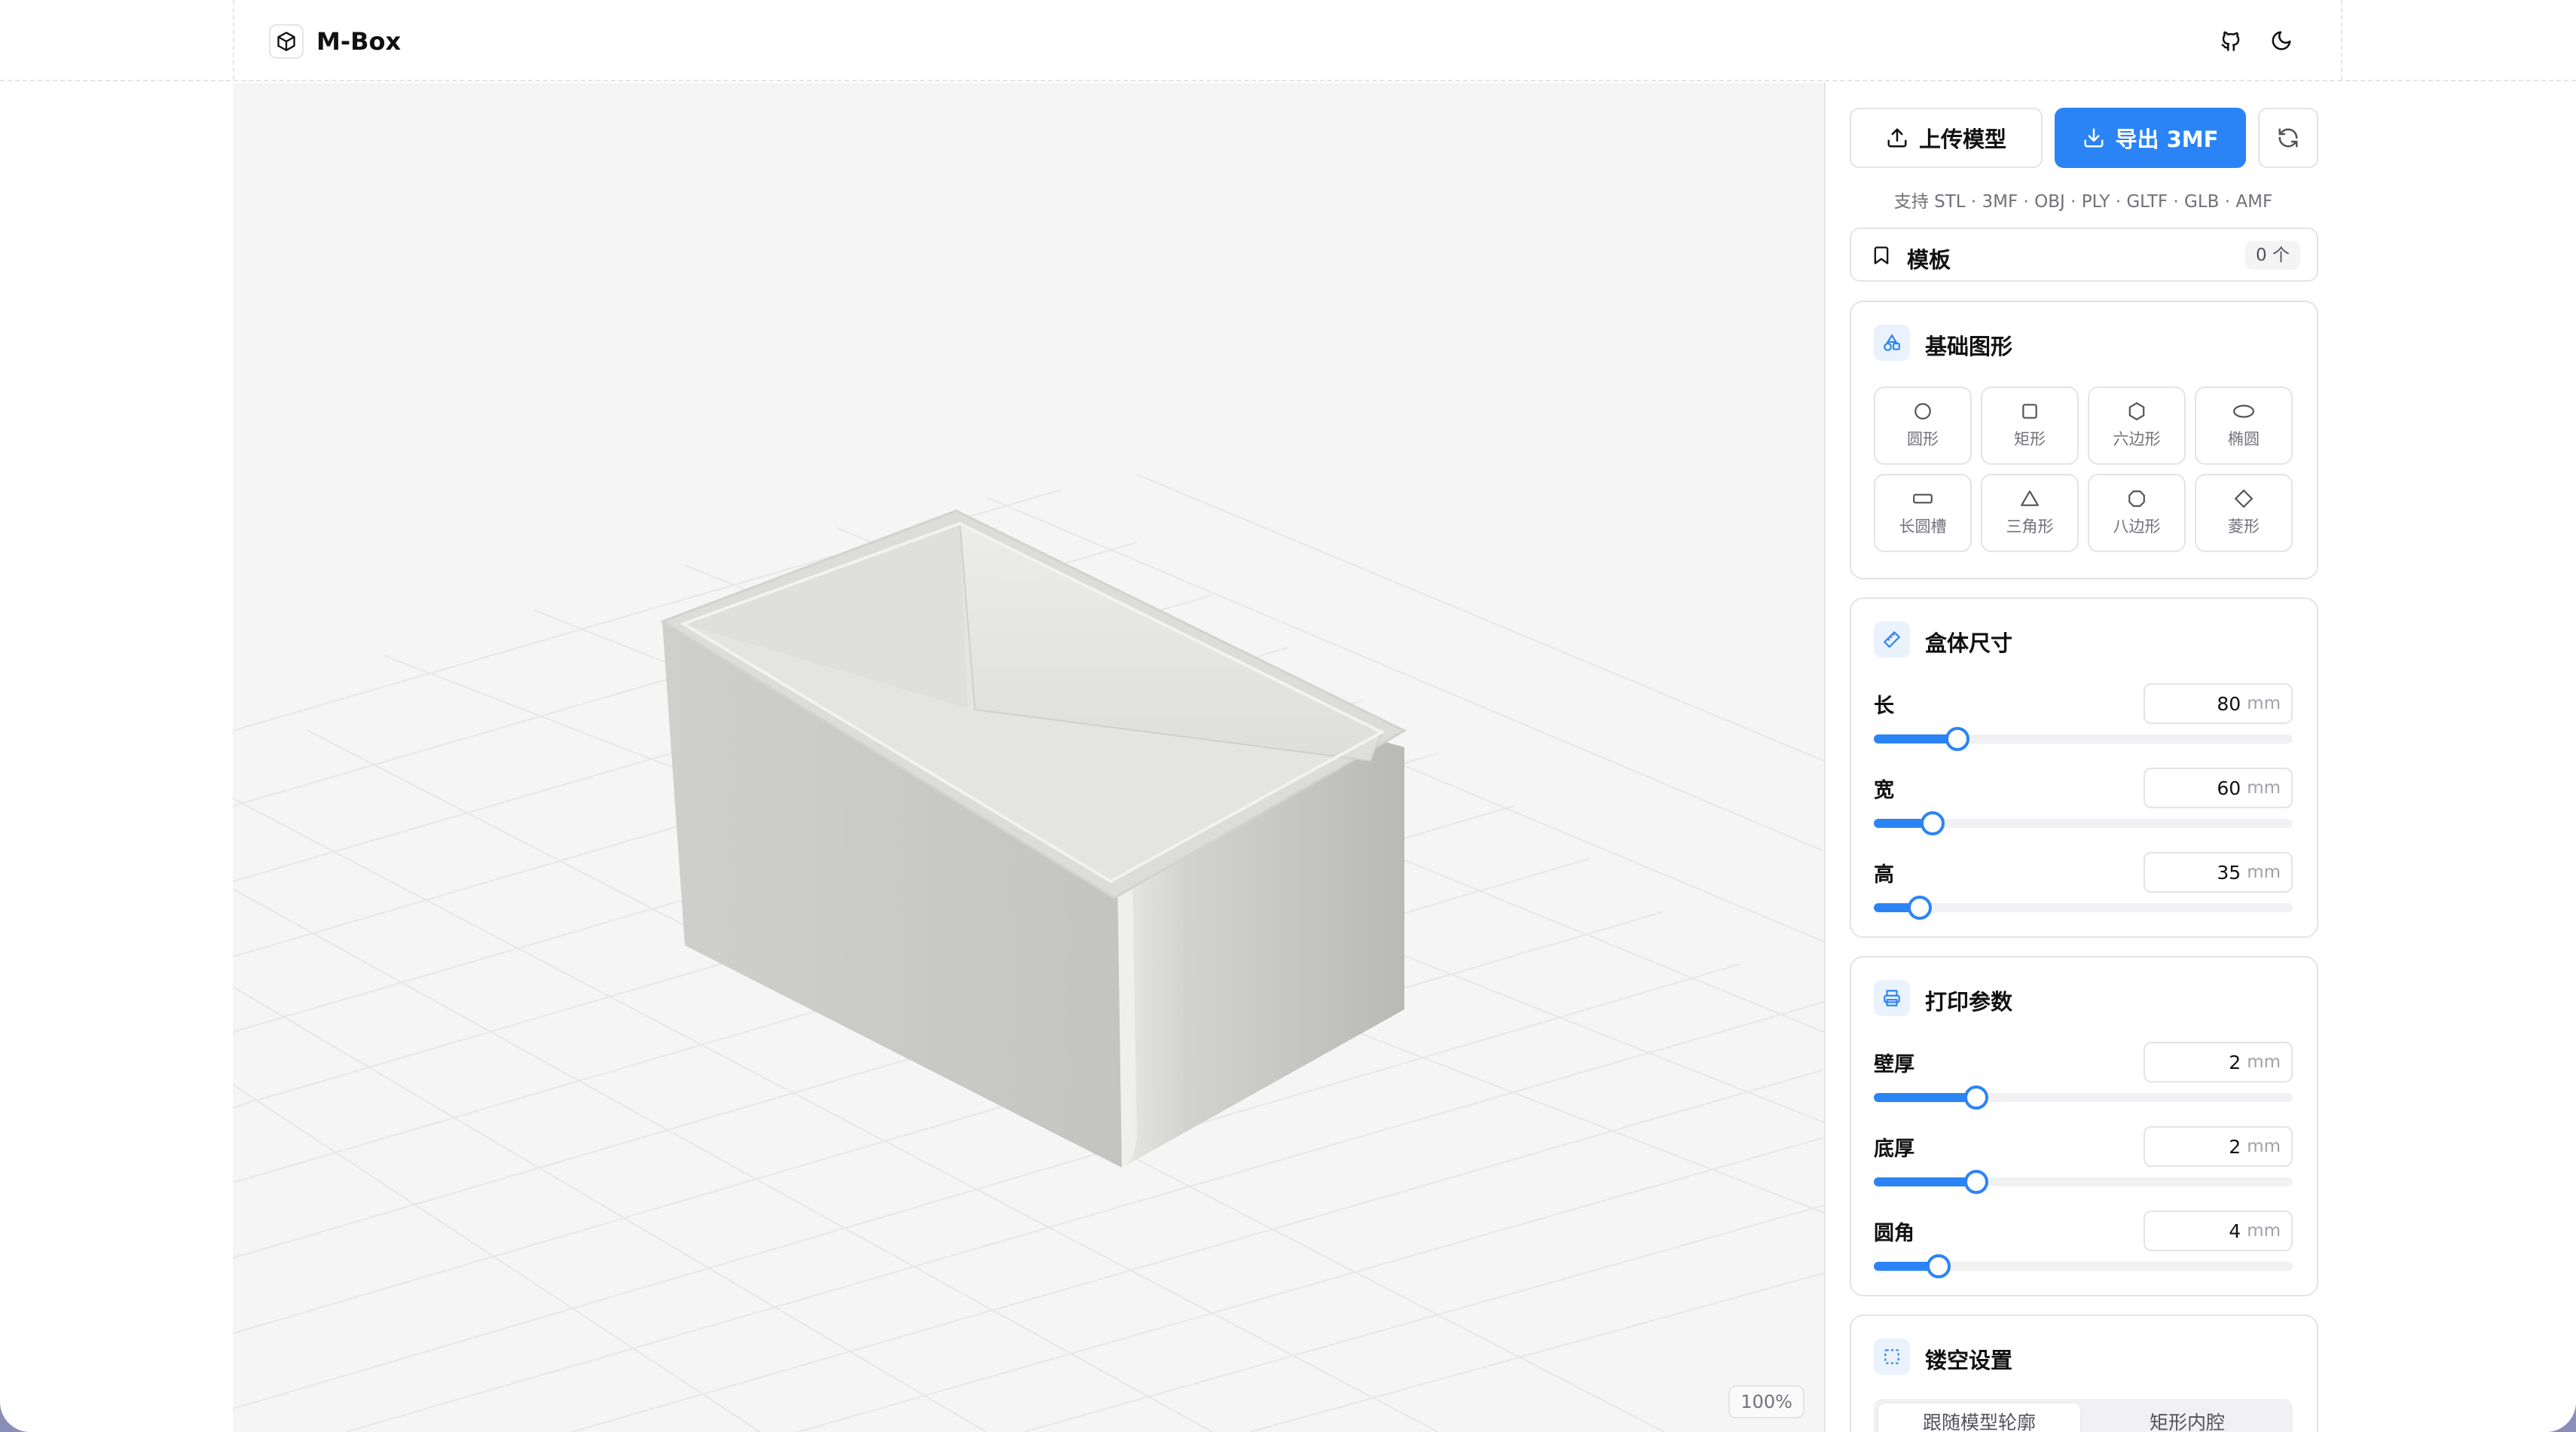 Image resolution: width=2576 pixels, height=1432 pixels. Describe the element at coordinates (2084, 1126) in the screenshot. I see `print-params-card: 打印参数 壁厚 2 mm 底厚 2 mm 圆角 4 mm` at that location.